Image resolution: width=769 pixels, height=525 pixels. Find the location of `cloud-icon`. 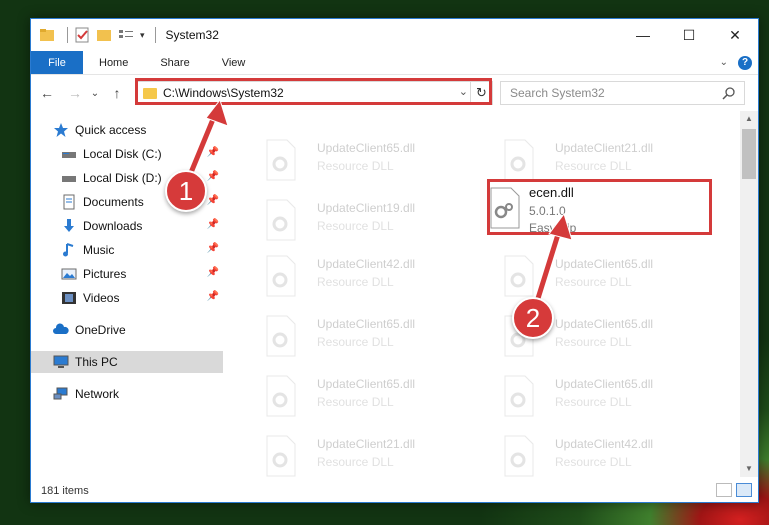

cloud-icon is located at coordinates (61, 330).